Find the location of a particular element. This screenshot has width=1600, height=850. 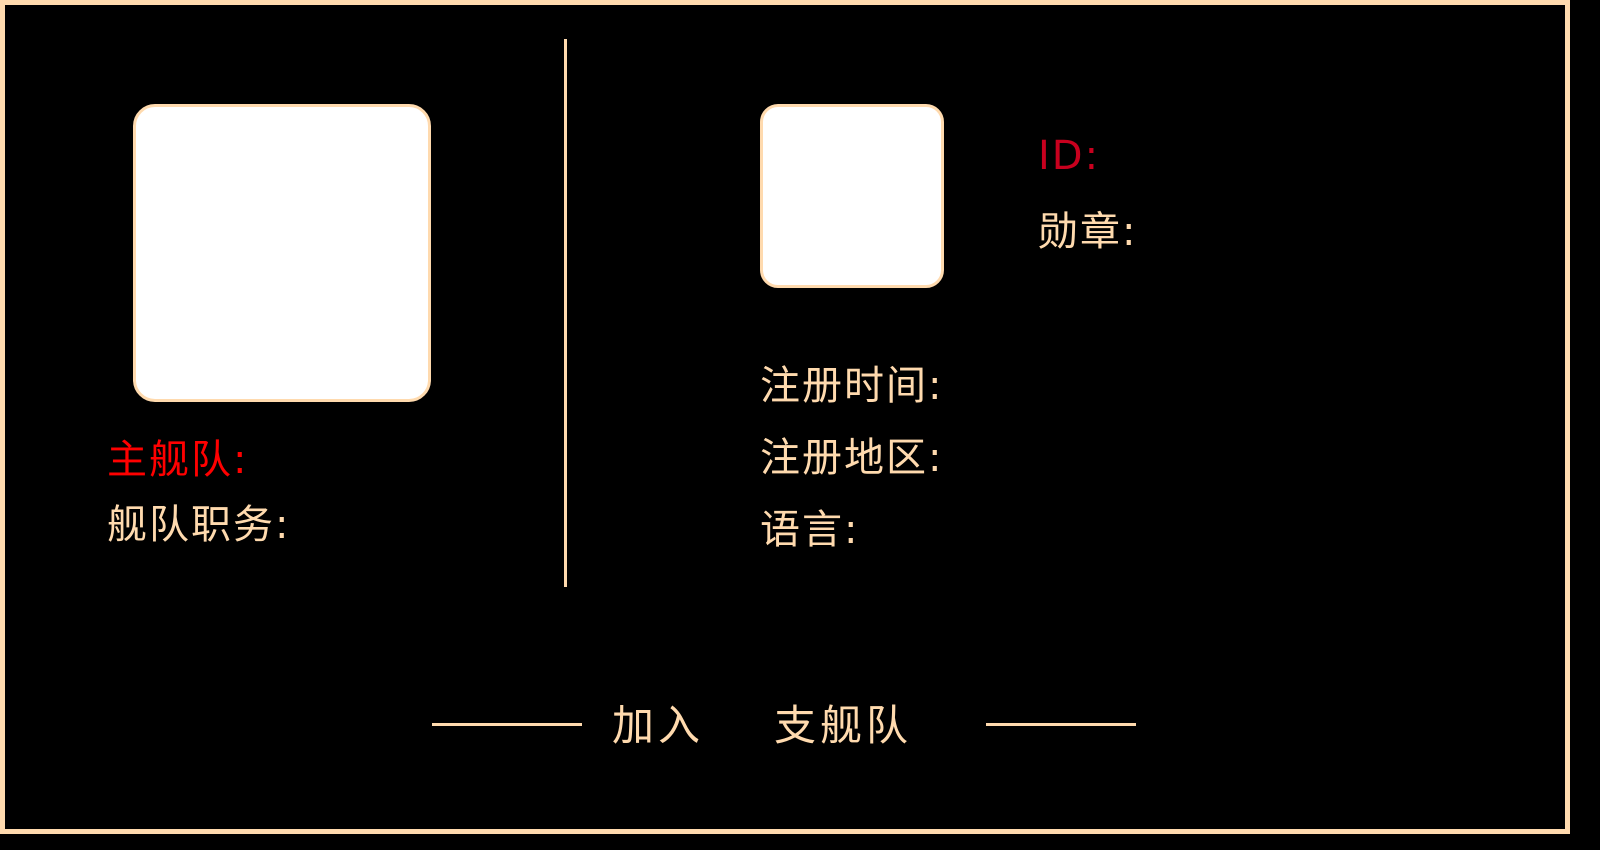

avatar is located at coordinates (852, 196).